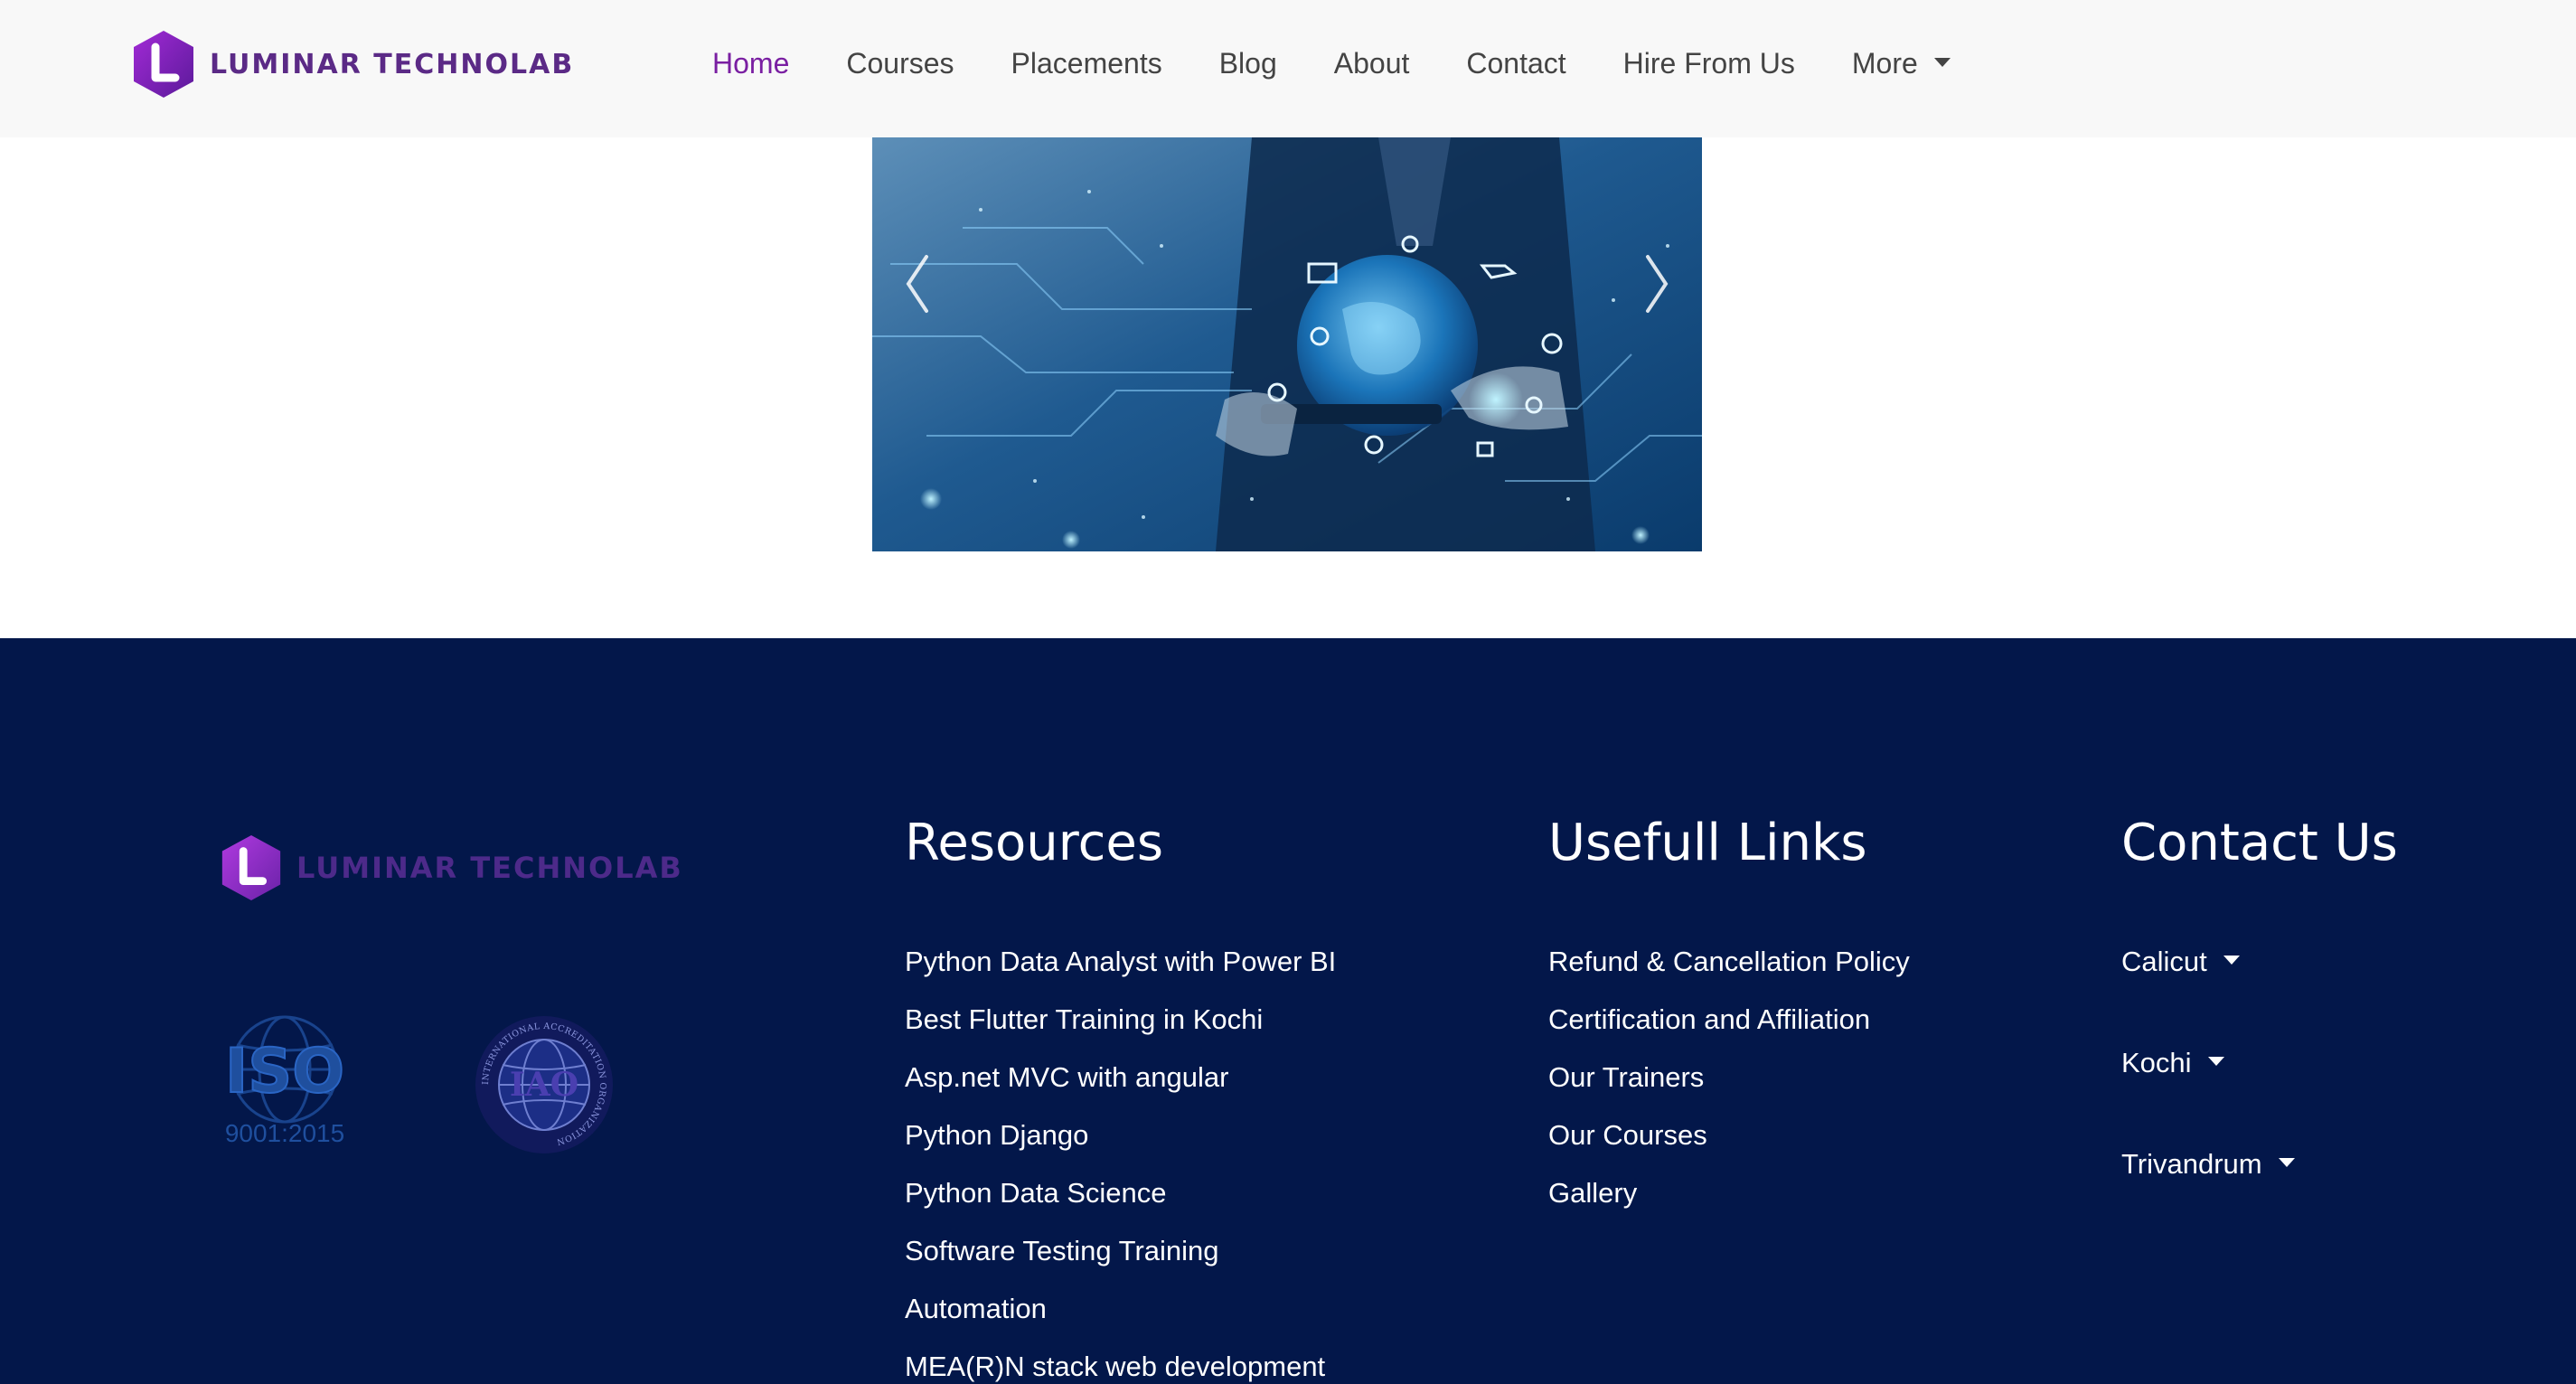 This screenshot has height=1384, width=2576. I want to click on nav-placements: Placements, so click(1087, 64).